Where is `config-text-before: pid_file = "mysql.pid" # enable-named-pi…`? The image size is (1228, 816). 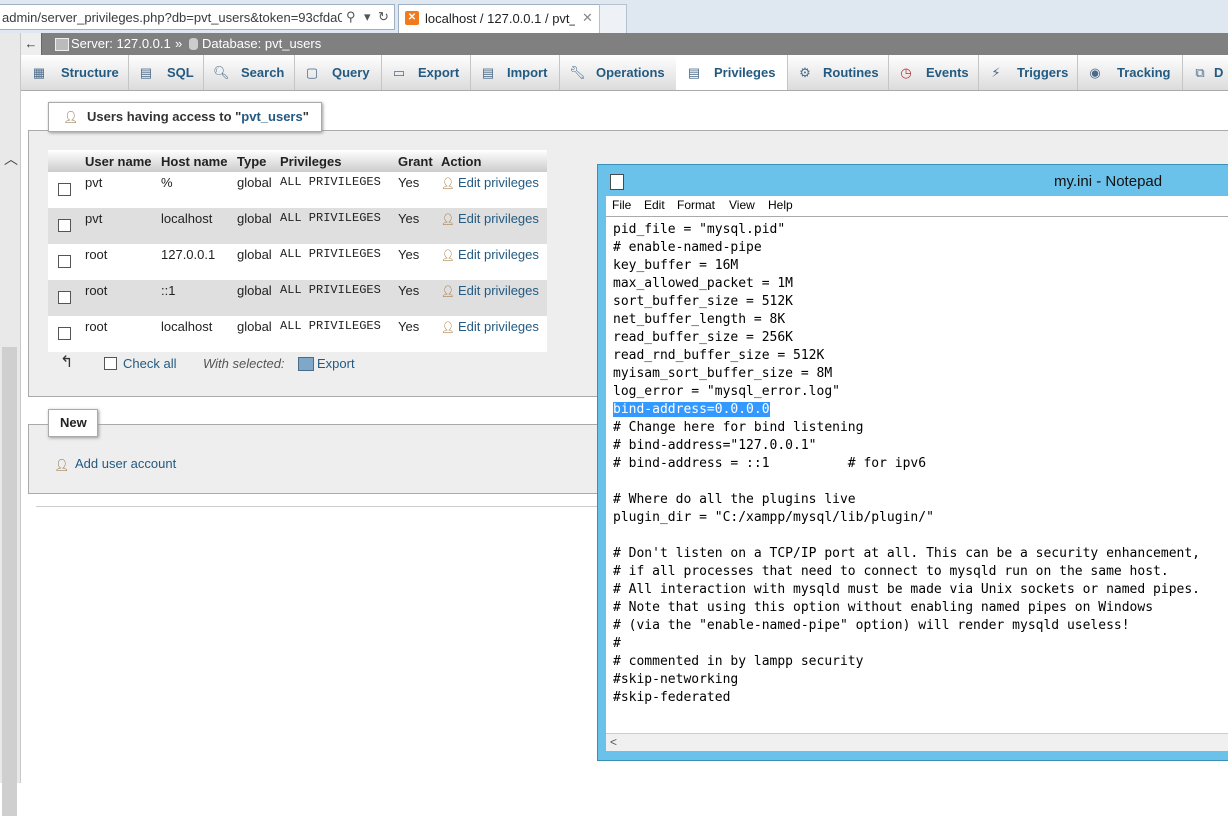
config-text-before: pid_file = "mysql.pid" # enable-named-pi… is located at coordinates (726, 310).